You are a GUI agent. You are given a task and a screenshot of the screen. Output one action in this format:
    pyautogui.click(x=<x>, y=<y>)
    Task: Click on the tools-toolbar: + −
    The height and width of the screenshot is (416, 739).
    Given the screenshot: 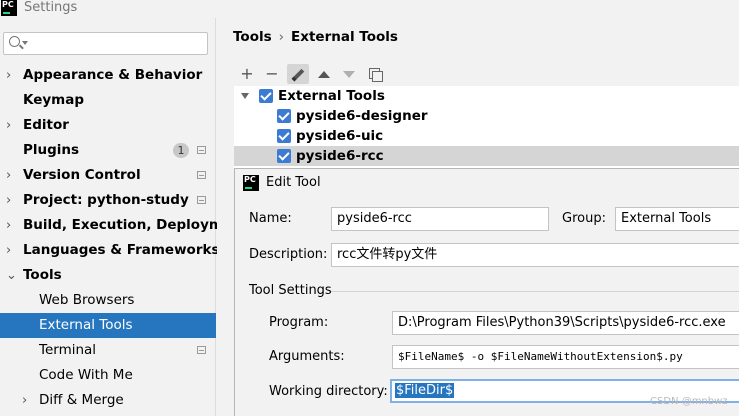 What is the action you would take?
    pyautogui.click(x=486, y=74)
    